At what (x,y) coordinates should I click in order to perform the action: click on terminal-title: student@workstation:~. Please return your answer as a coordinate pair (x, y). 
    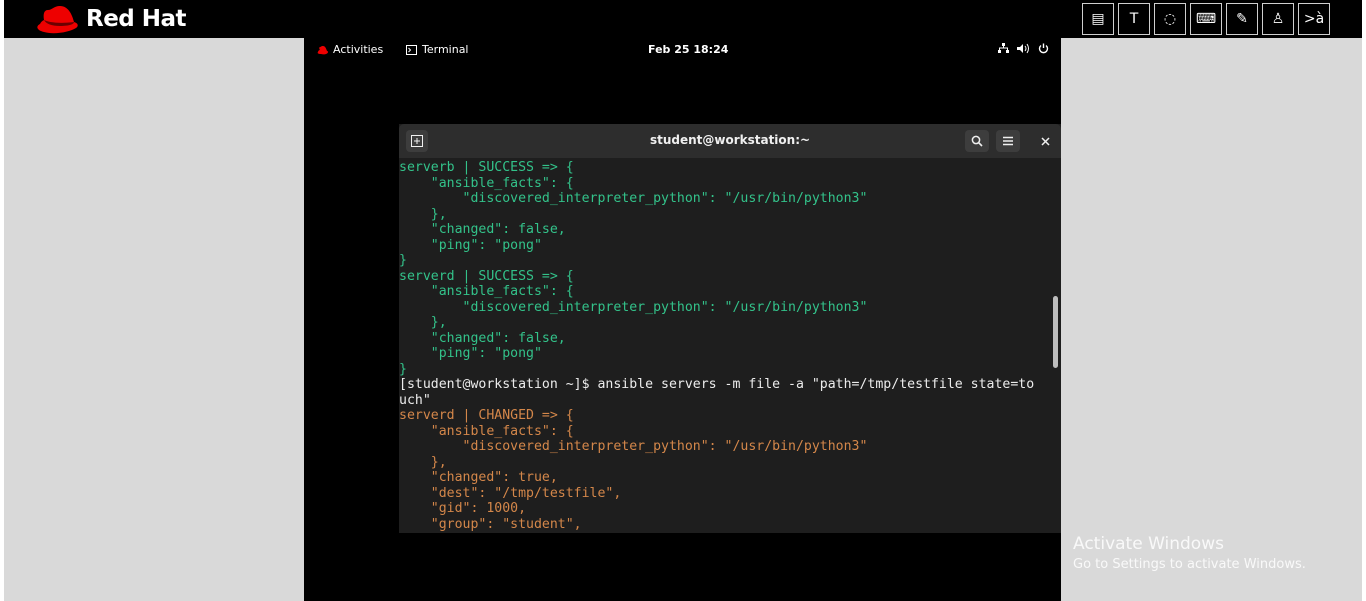
    Looking at the image, I should click on (730, 140).